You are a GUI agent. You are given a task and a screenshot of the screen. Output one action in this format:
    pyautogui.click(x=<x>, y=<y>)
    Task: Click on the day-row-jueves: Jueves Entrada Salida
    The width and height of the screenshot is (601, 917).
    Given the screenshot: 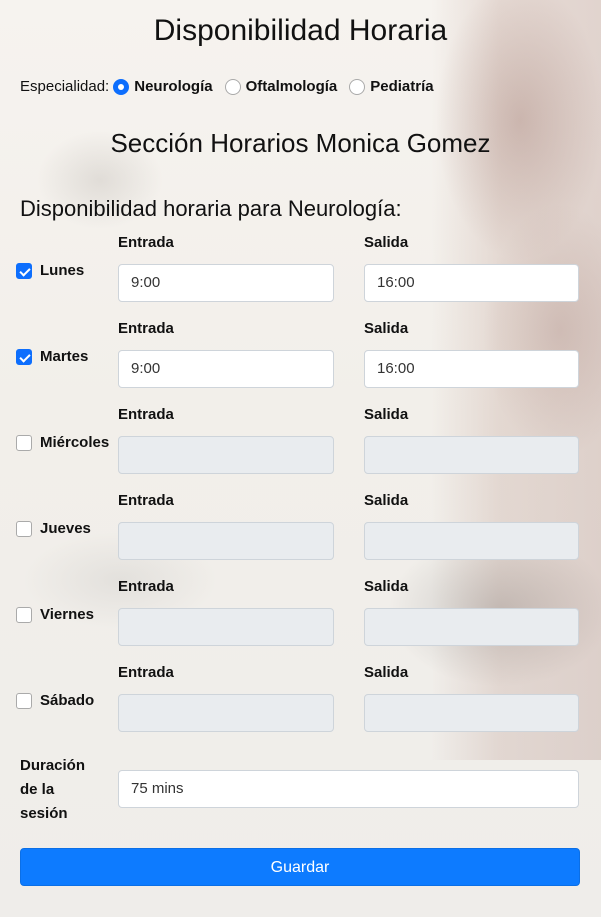 What is the action you would take?
    pyautogui.click(x=300, y=535)
    